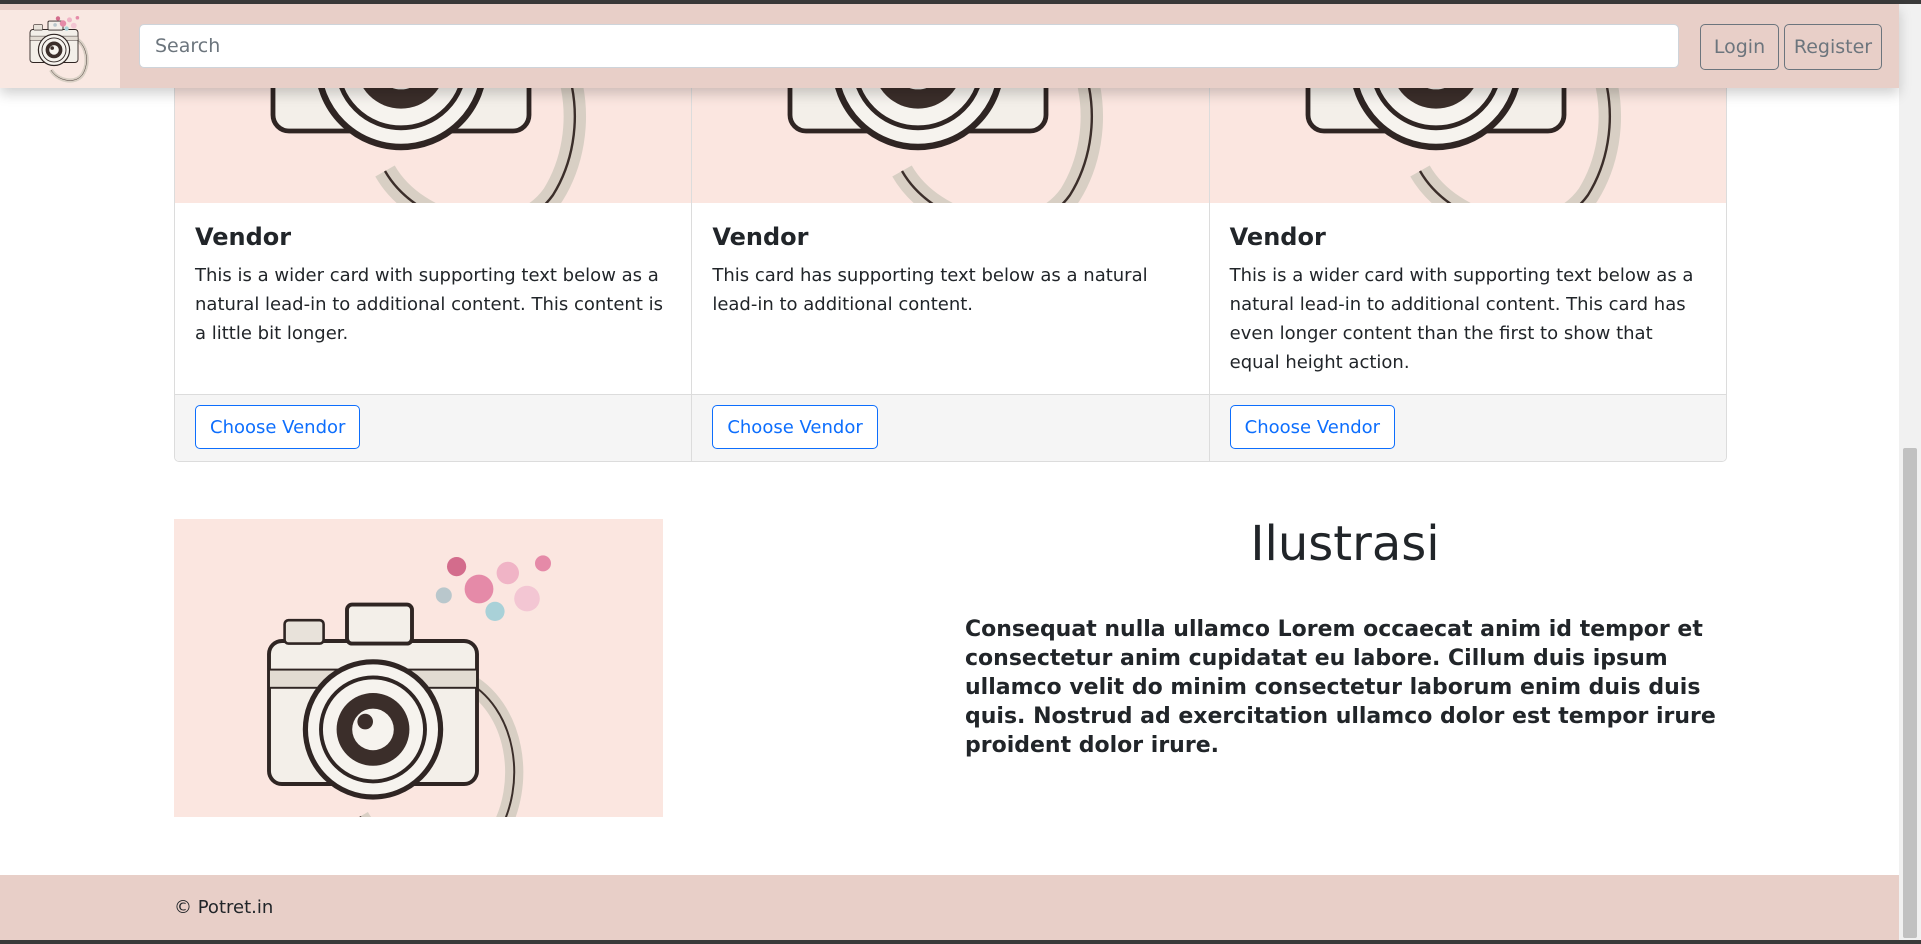  I want to click on register-button: Register, so click(1833, 47).